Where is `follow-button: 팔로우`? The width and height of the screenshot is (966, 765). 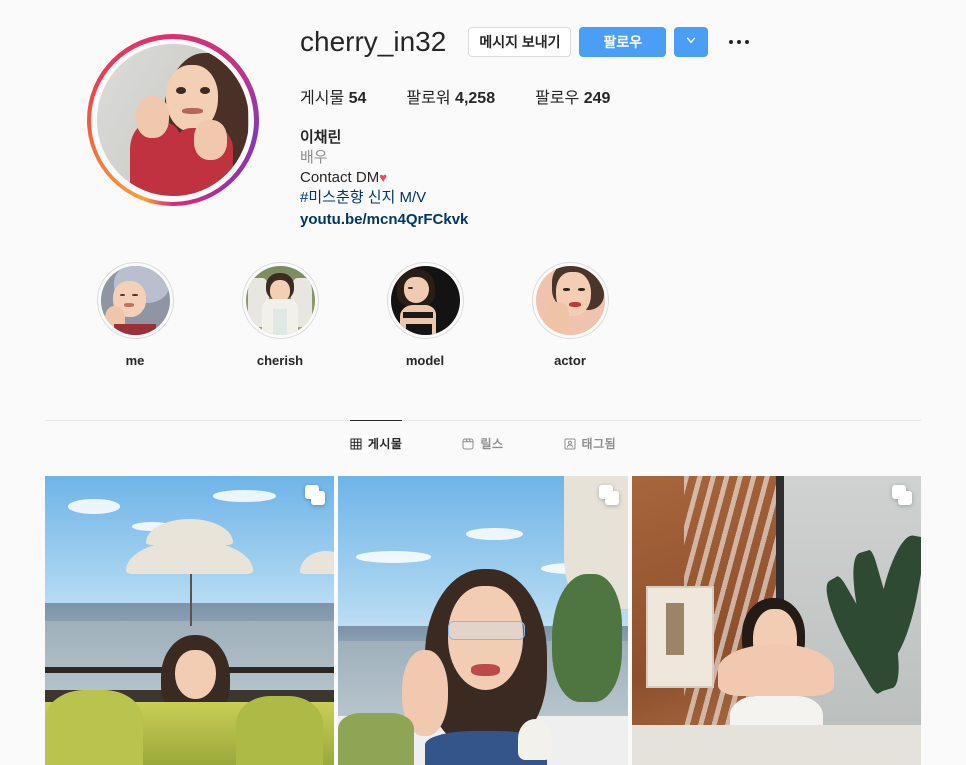
follow-button: 팔로우 is located at coordinates (623, 42).